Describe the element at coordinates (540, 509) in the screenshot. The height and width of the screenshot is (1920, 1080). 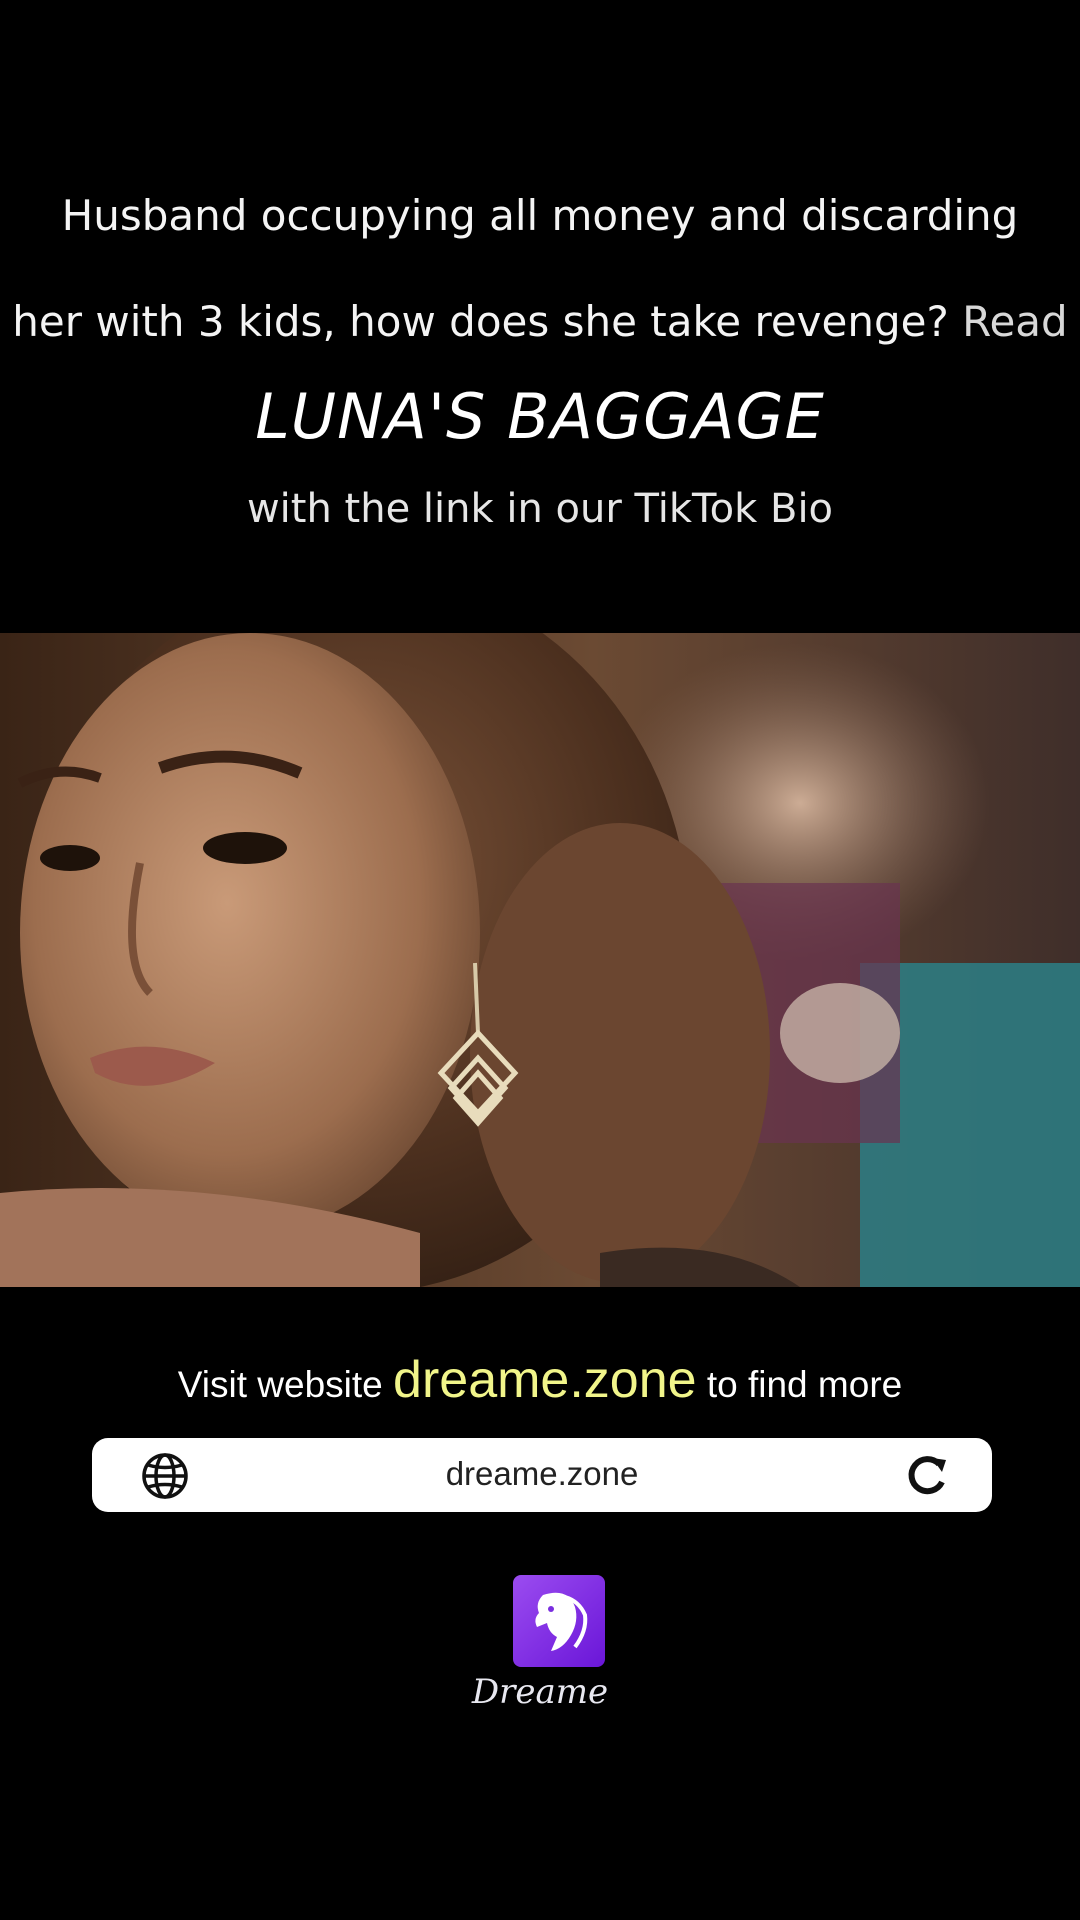
I see `caption-subline: with the link in our TikTok Bio` at that location.